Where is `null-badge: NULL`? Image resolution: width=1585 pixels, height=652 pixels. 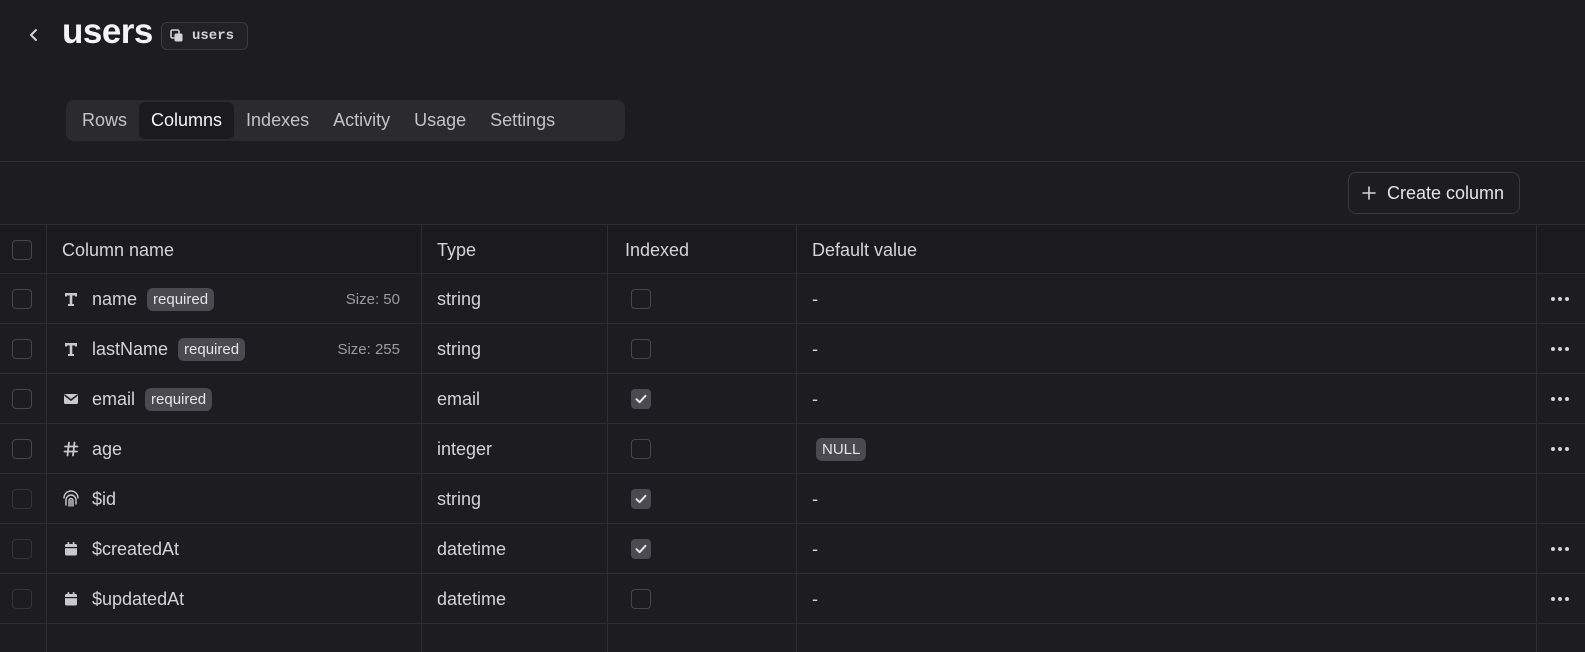 null-badge: NULL is located at coordinates (841, 449).